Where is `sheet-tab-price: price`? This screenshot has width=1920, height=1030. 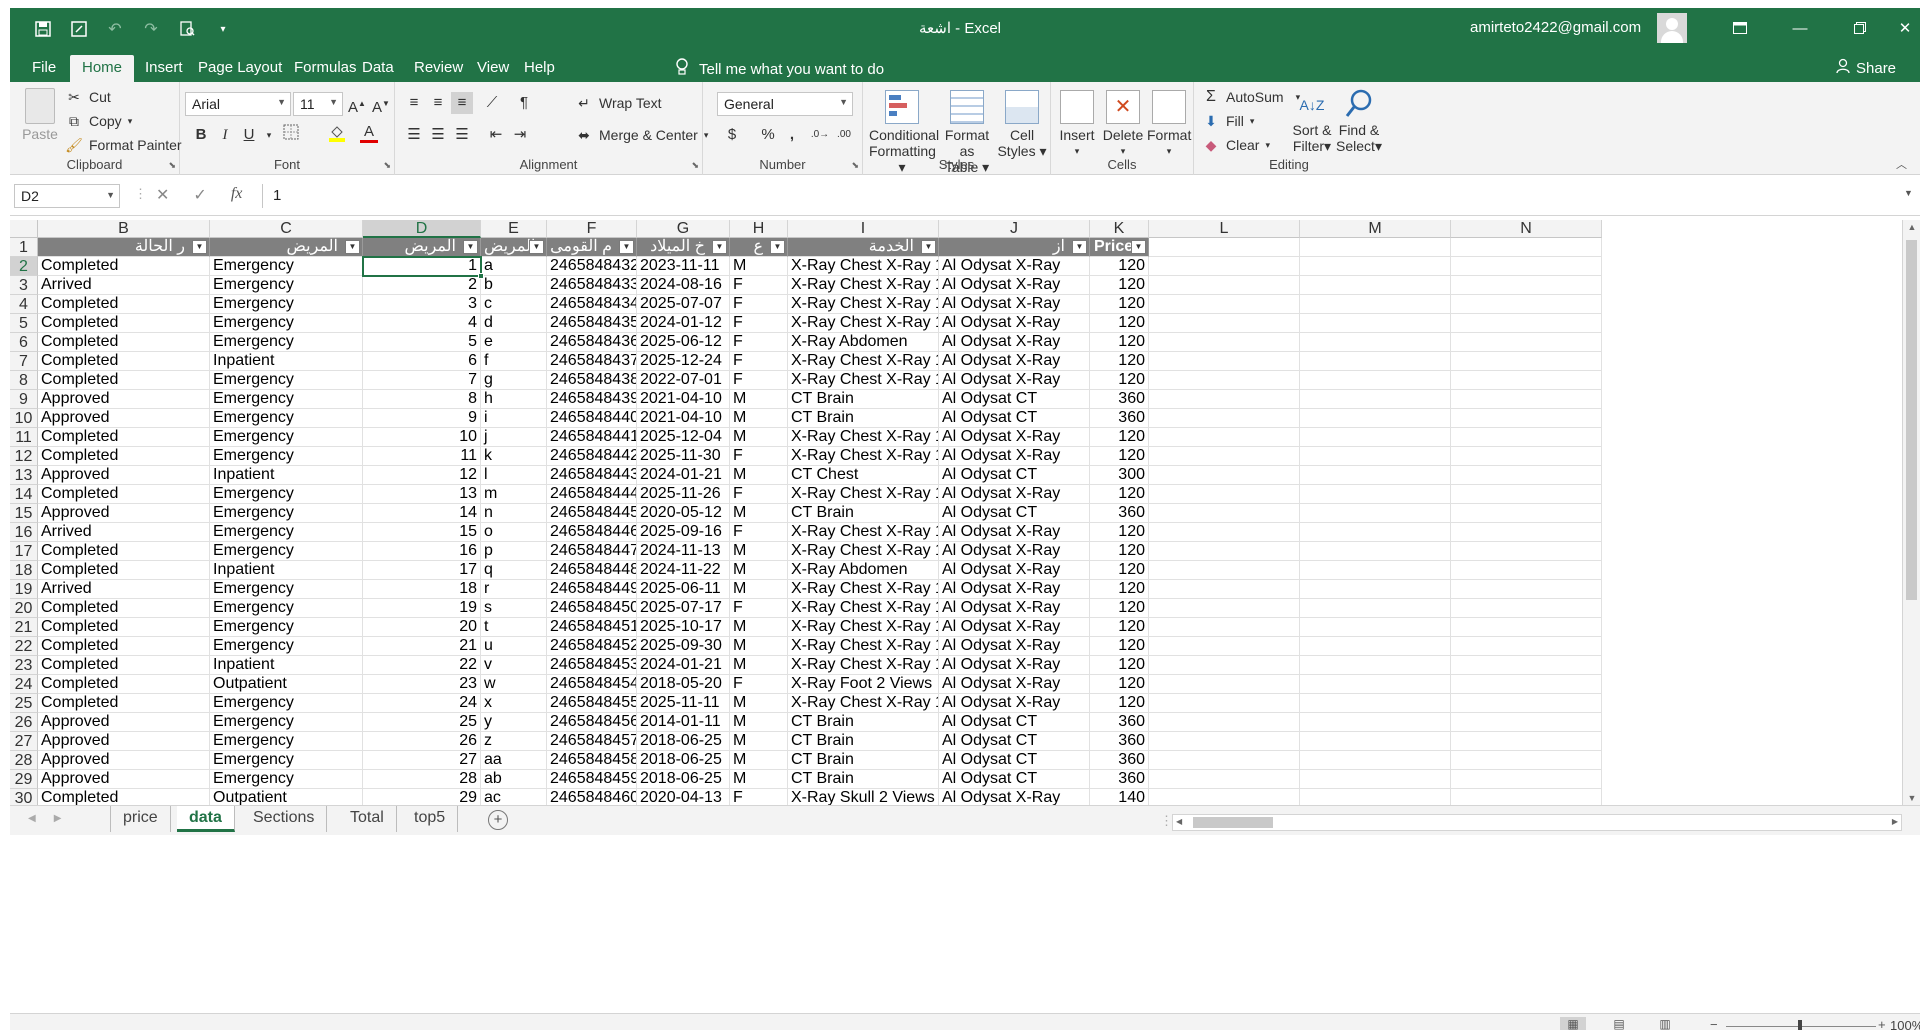 sheet-tab-price: price is located at coordinates (140, 819).